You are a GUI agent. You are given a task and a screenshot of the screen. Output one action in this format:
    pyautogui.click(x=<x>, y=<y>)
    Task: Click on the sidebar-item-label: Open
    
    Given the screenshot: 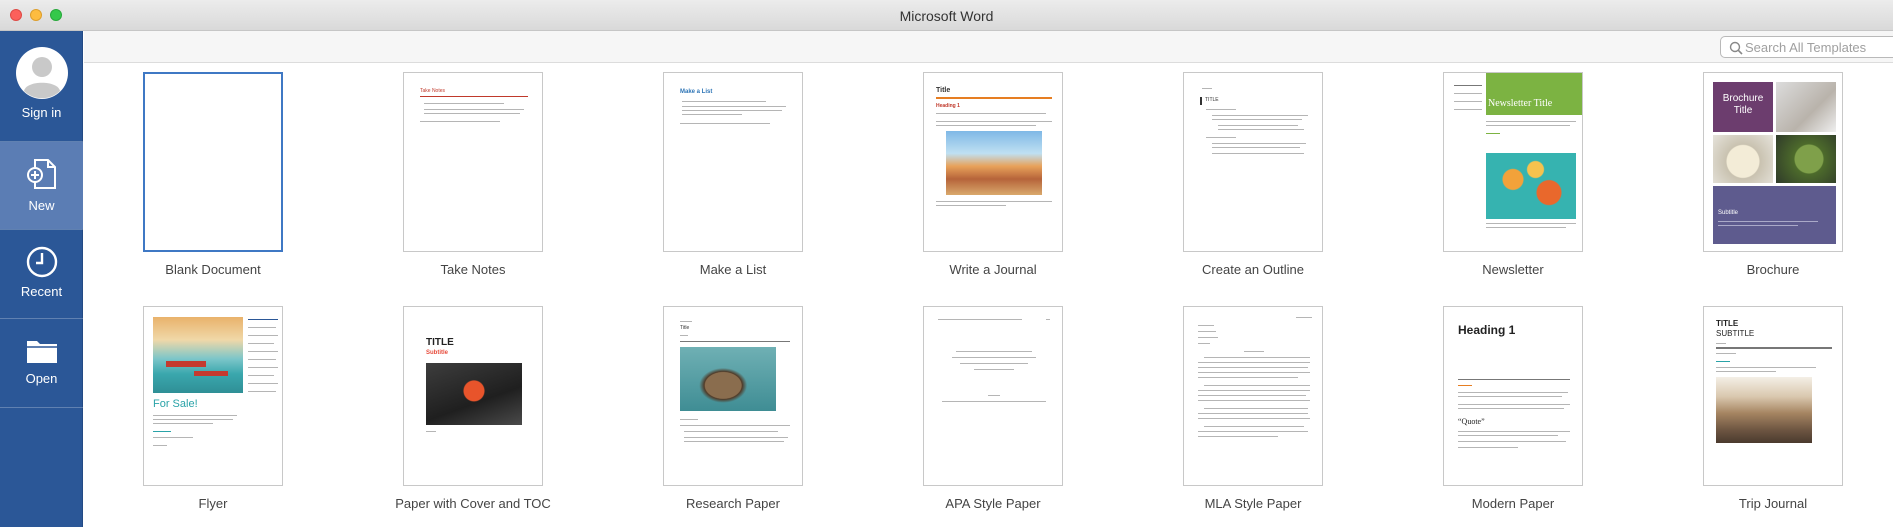 What is the action you would take?
    pyautogui.click(x=41, y=378)
    